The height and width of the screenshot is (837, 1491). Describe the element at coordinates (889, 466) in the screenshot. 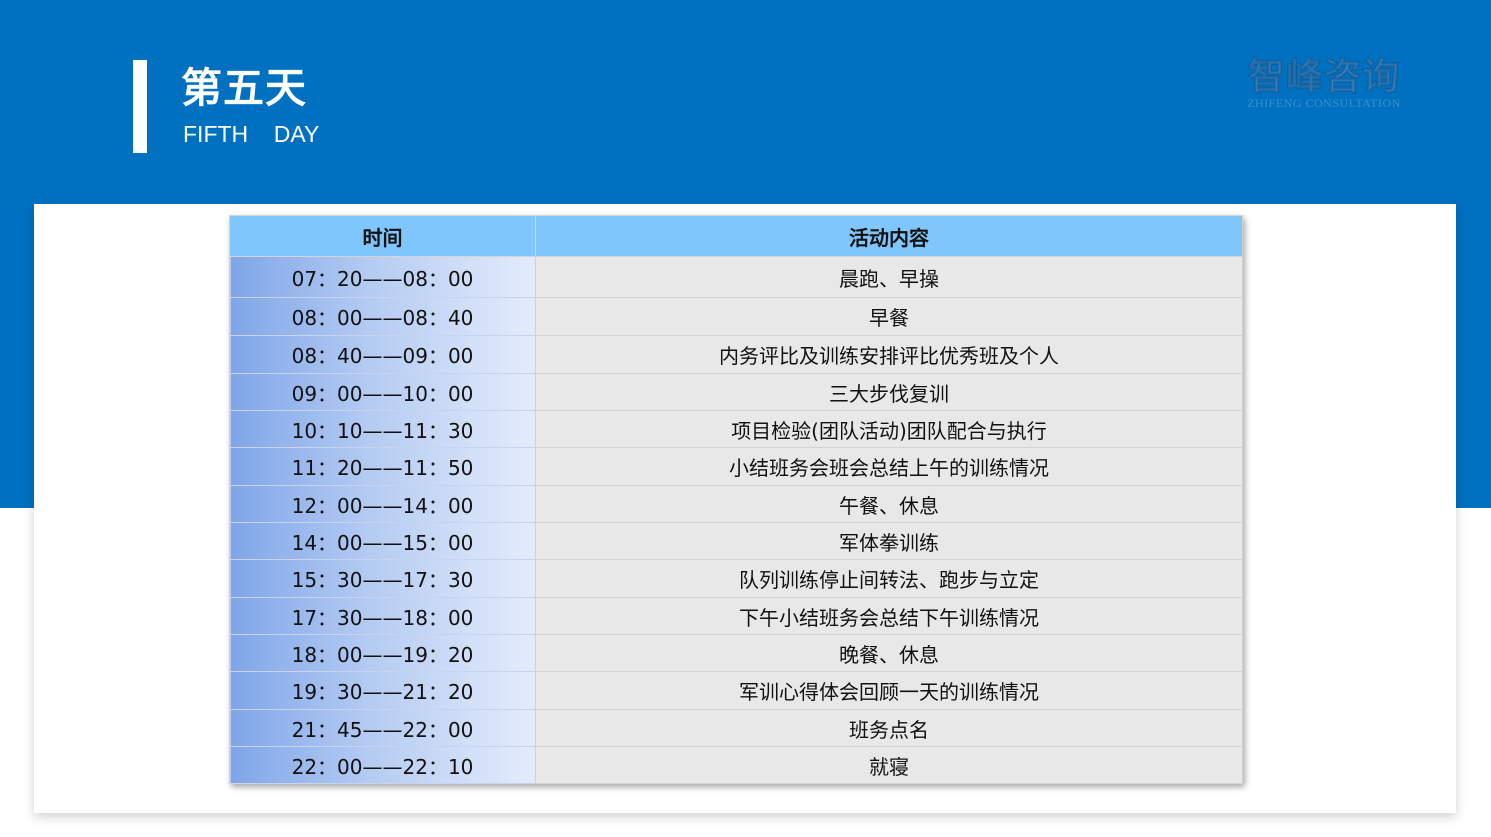

I see `activity-cell: 小结班务会班会总结上午的训练情况` at that location.